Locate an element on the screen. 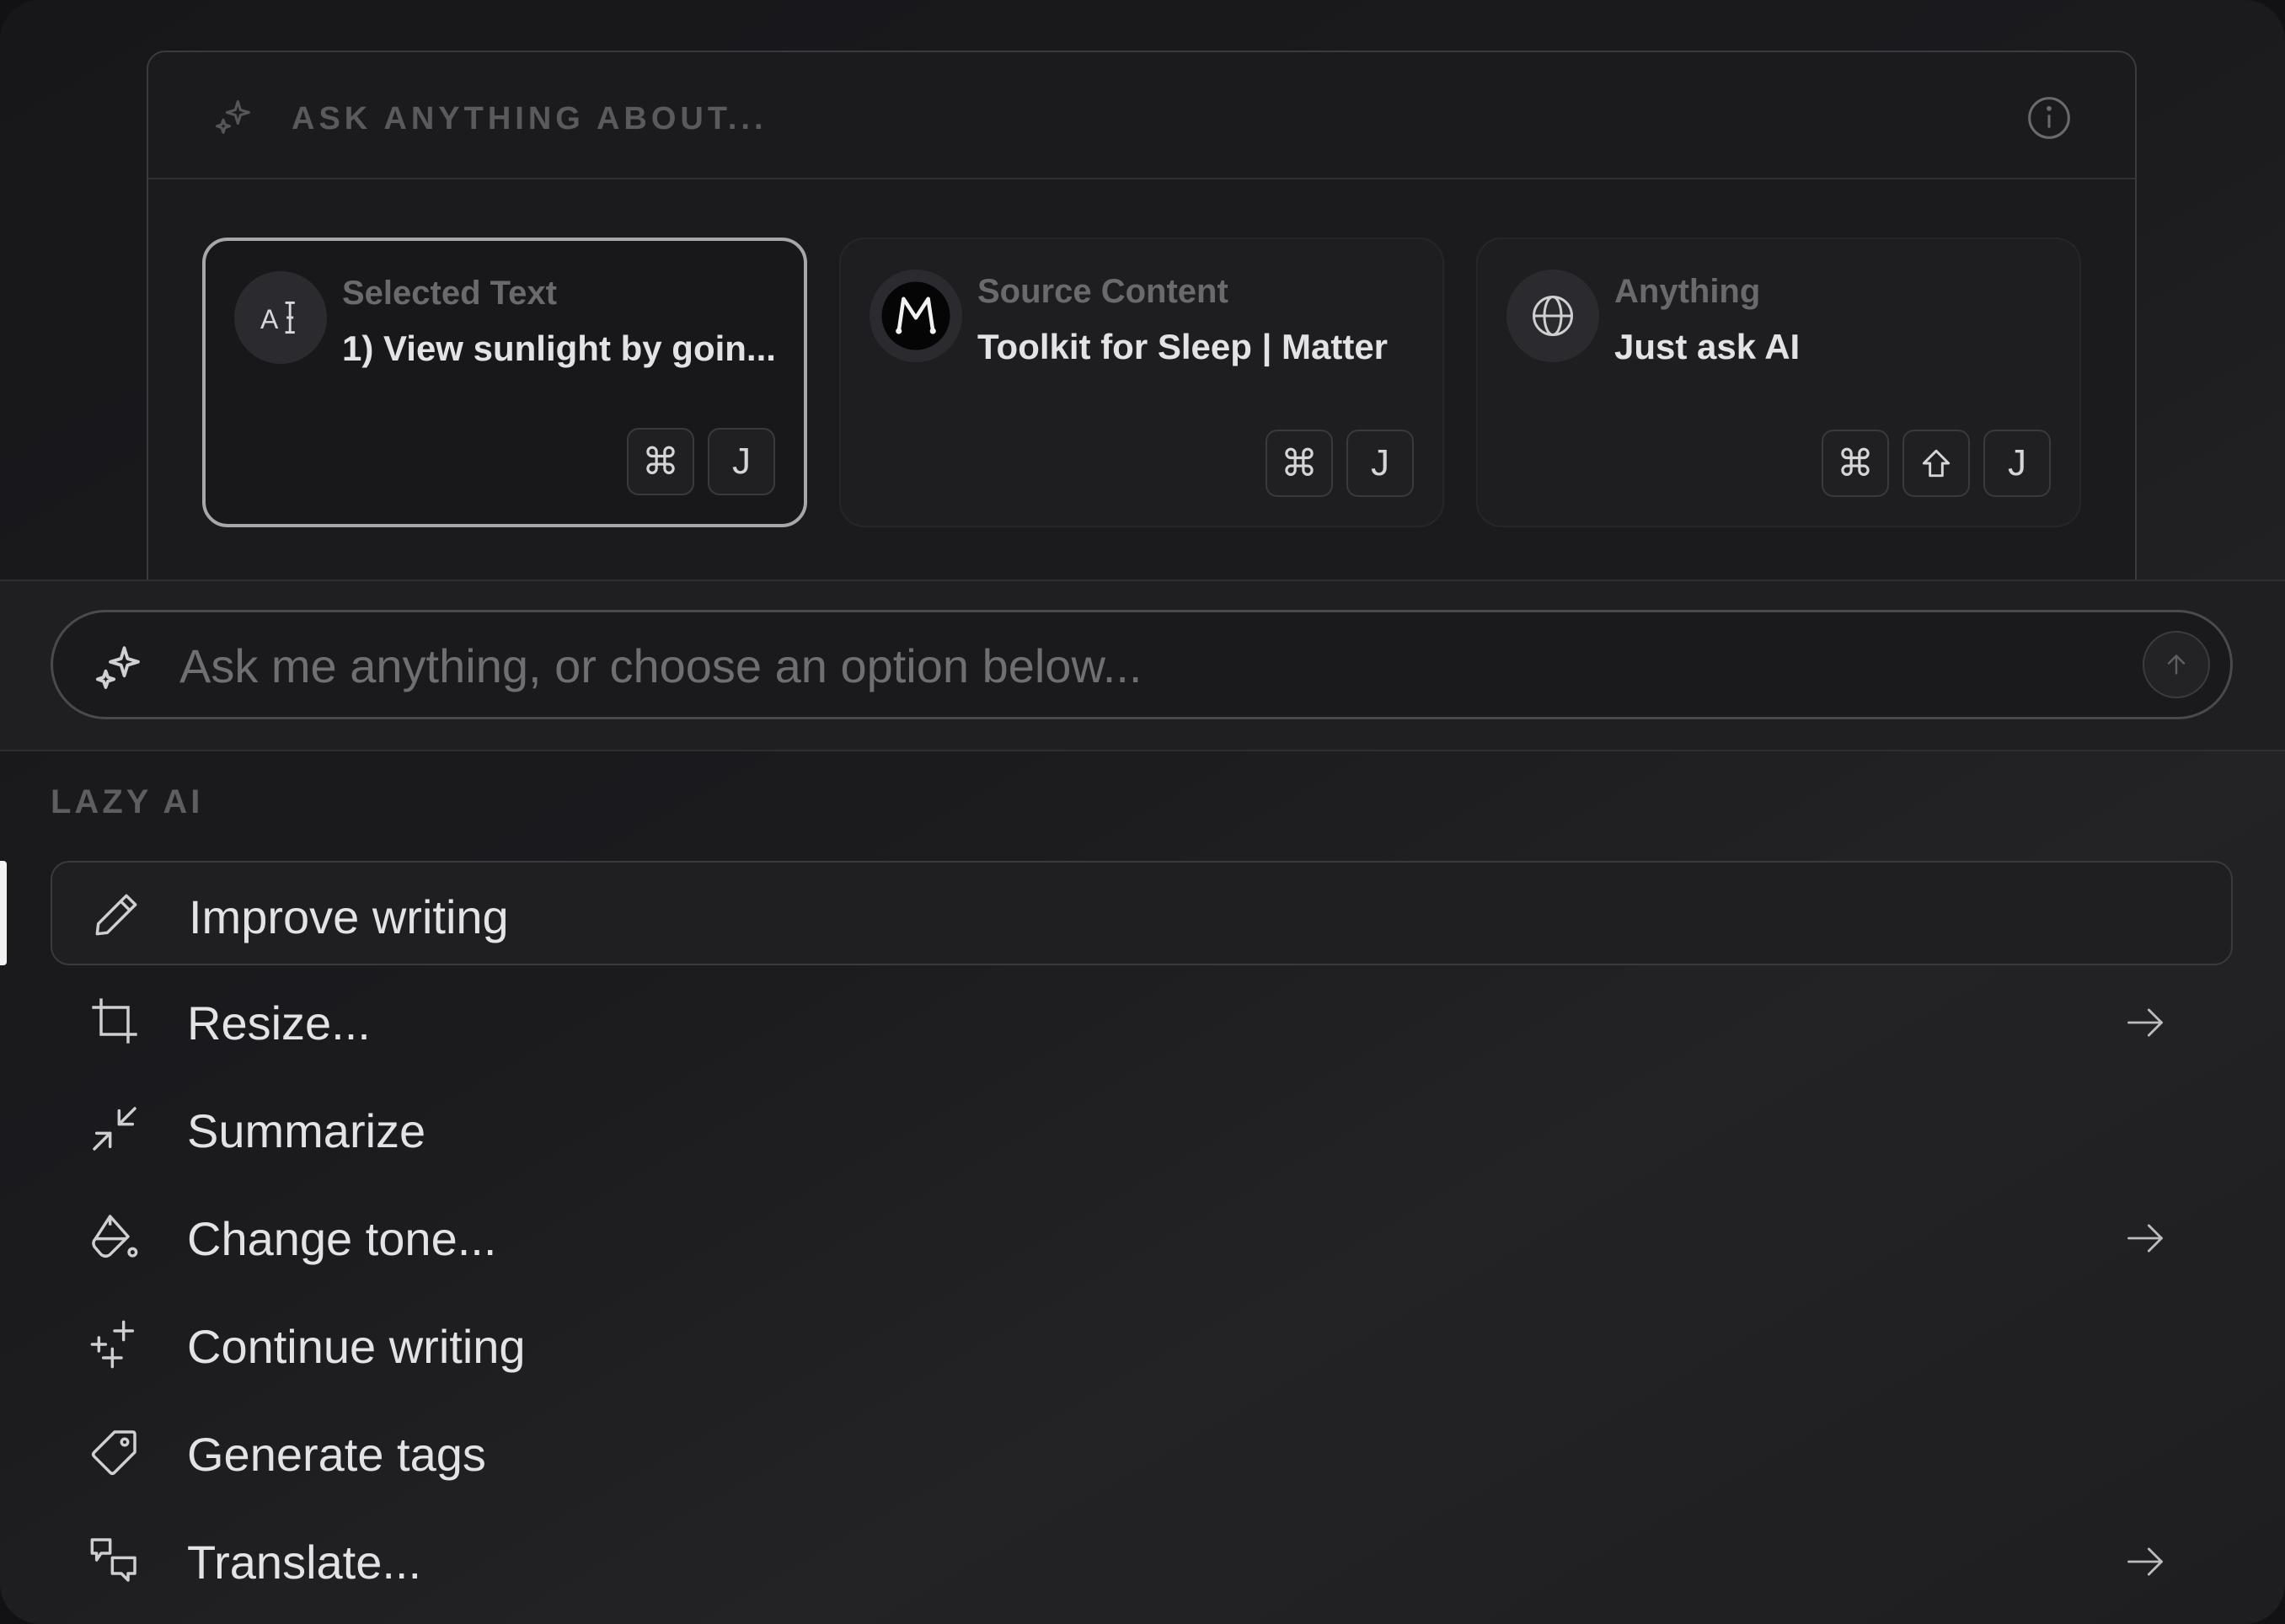 The height and width of the screenshot is (1624, 2285). section-label-lazy-ai: LAZY AI is located at coordinates (127, 801).